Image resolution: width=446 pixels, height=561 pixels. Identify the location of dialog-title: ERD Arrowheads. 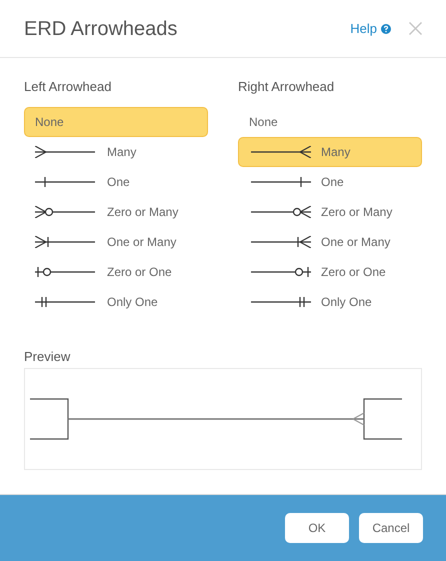
(101, 29).